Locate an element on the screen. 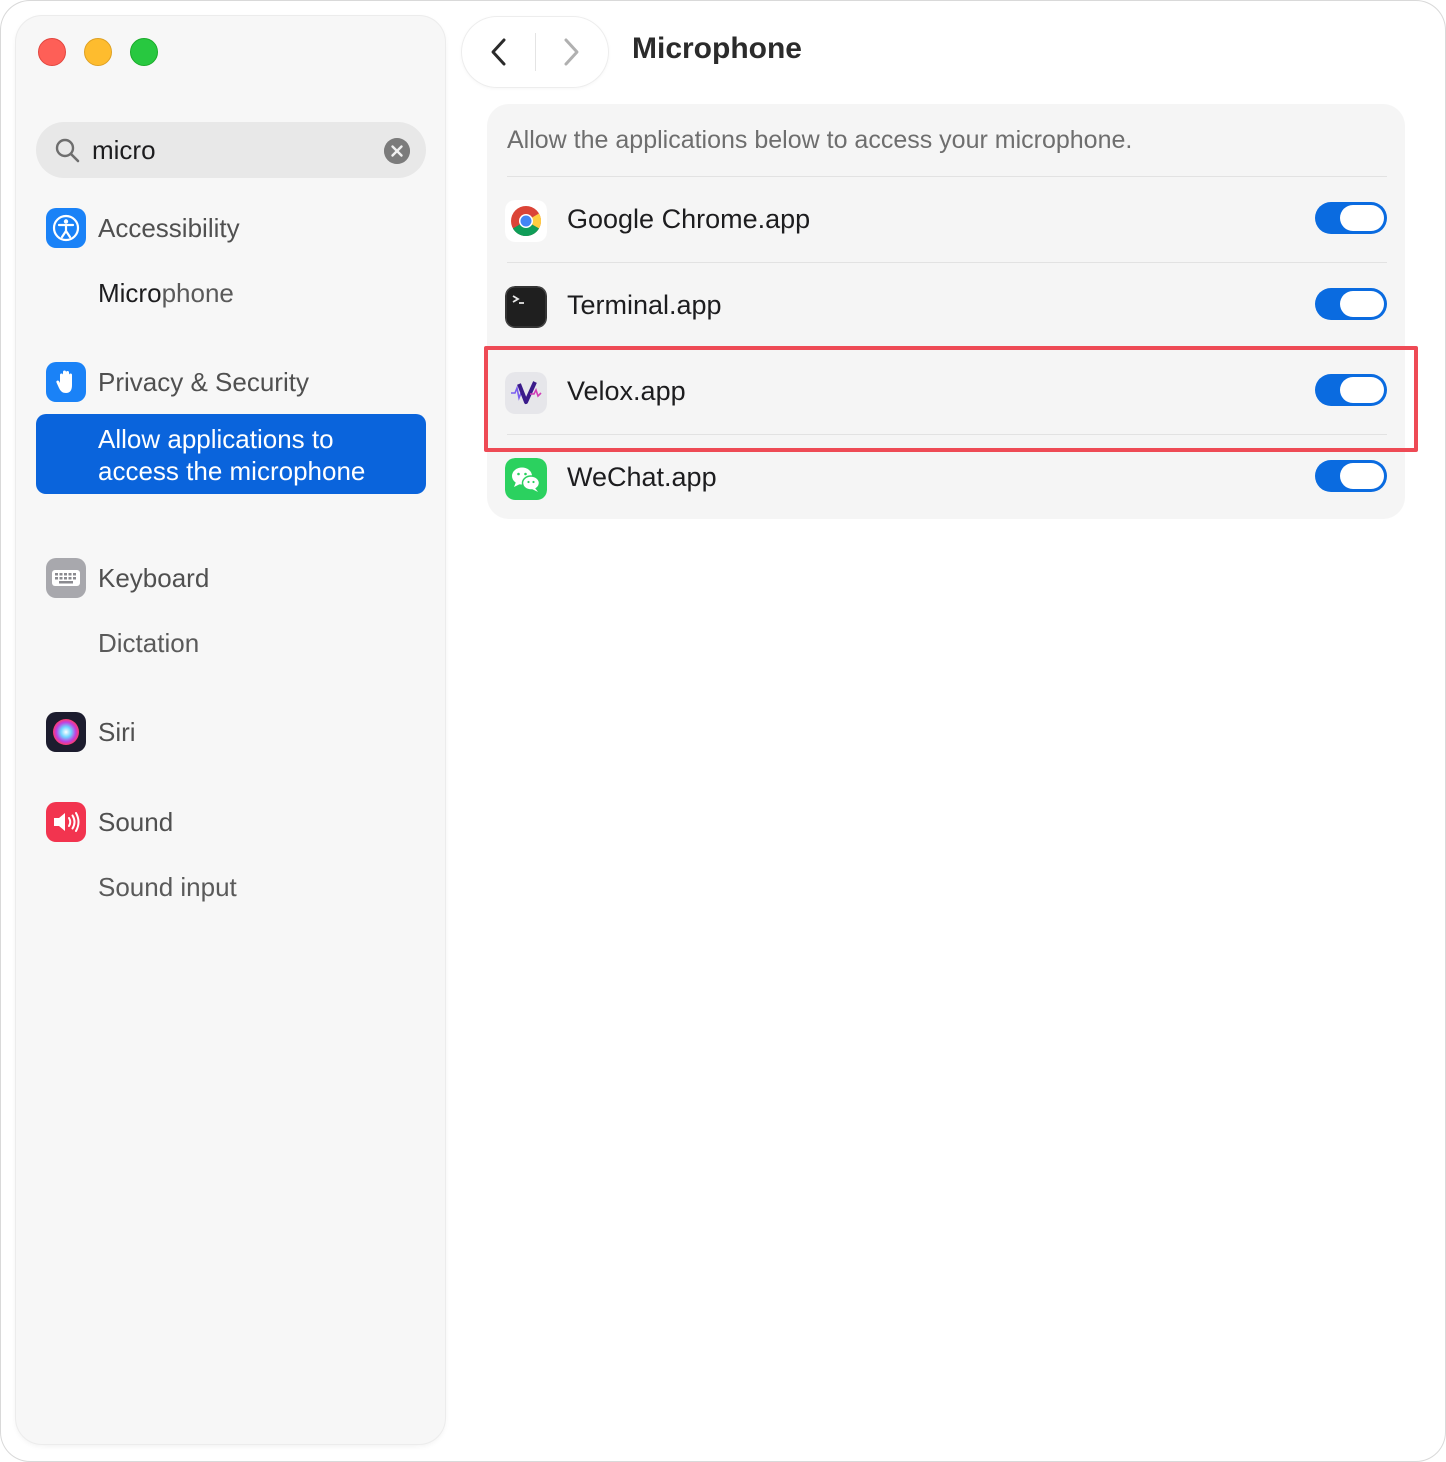  search-icon is located at coordinates (67, 150).